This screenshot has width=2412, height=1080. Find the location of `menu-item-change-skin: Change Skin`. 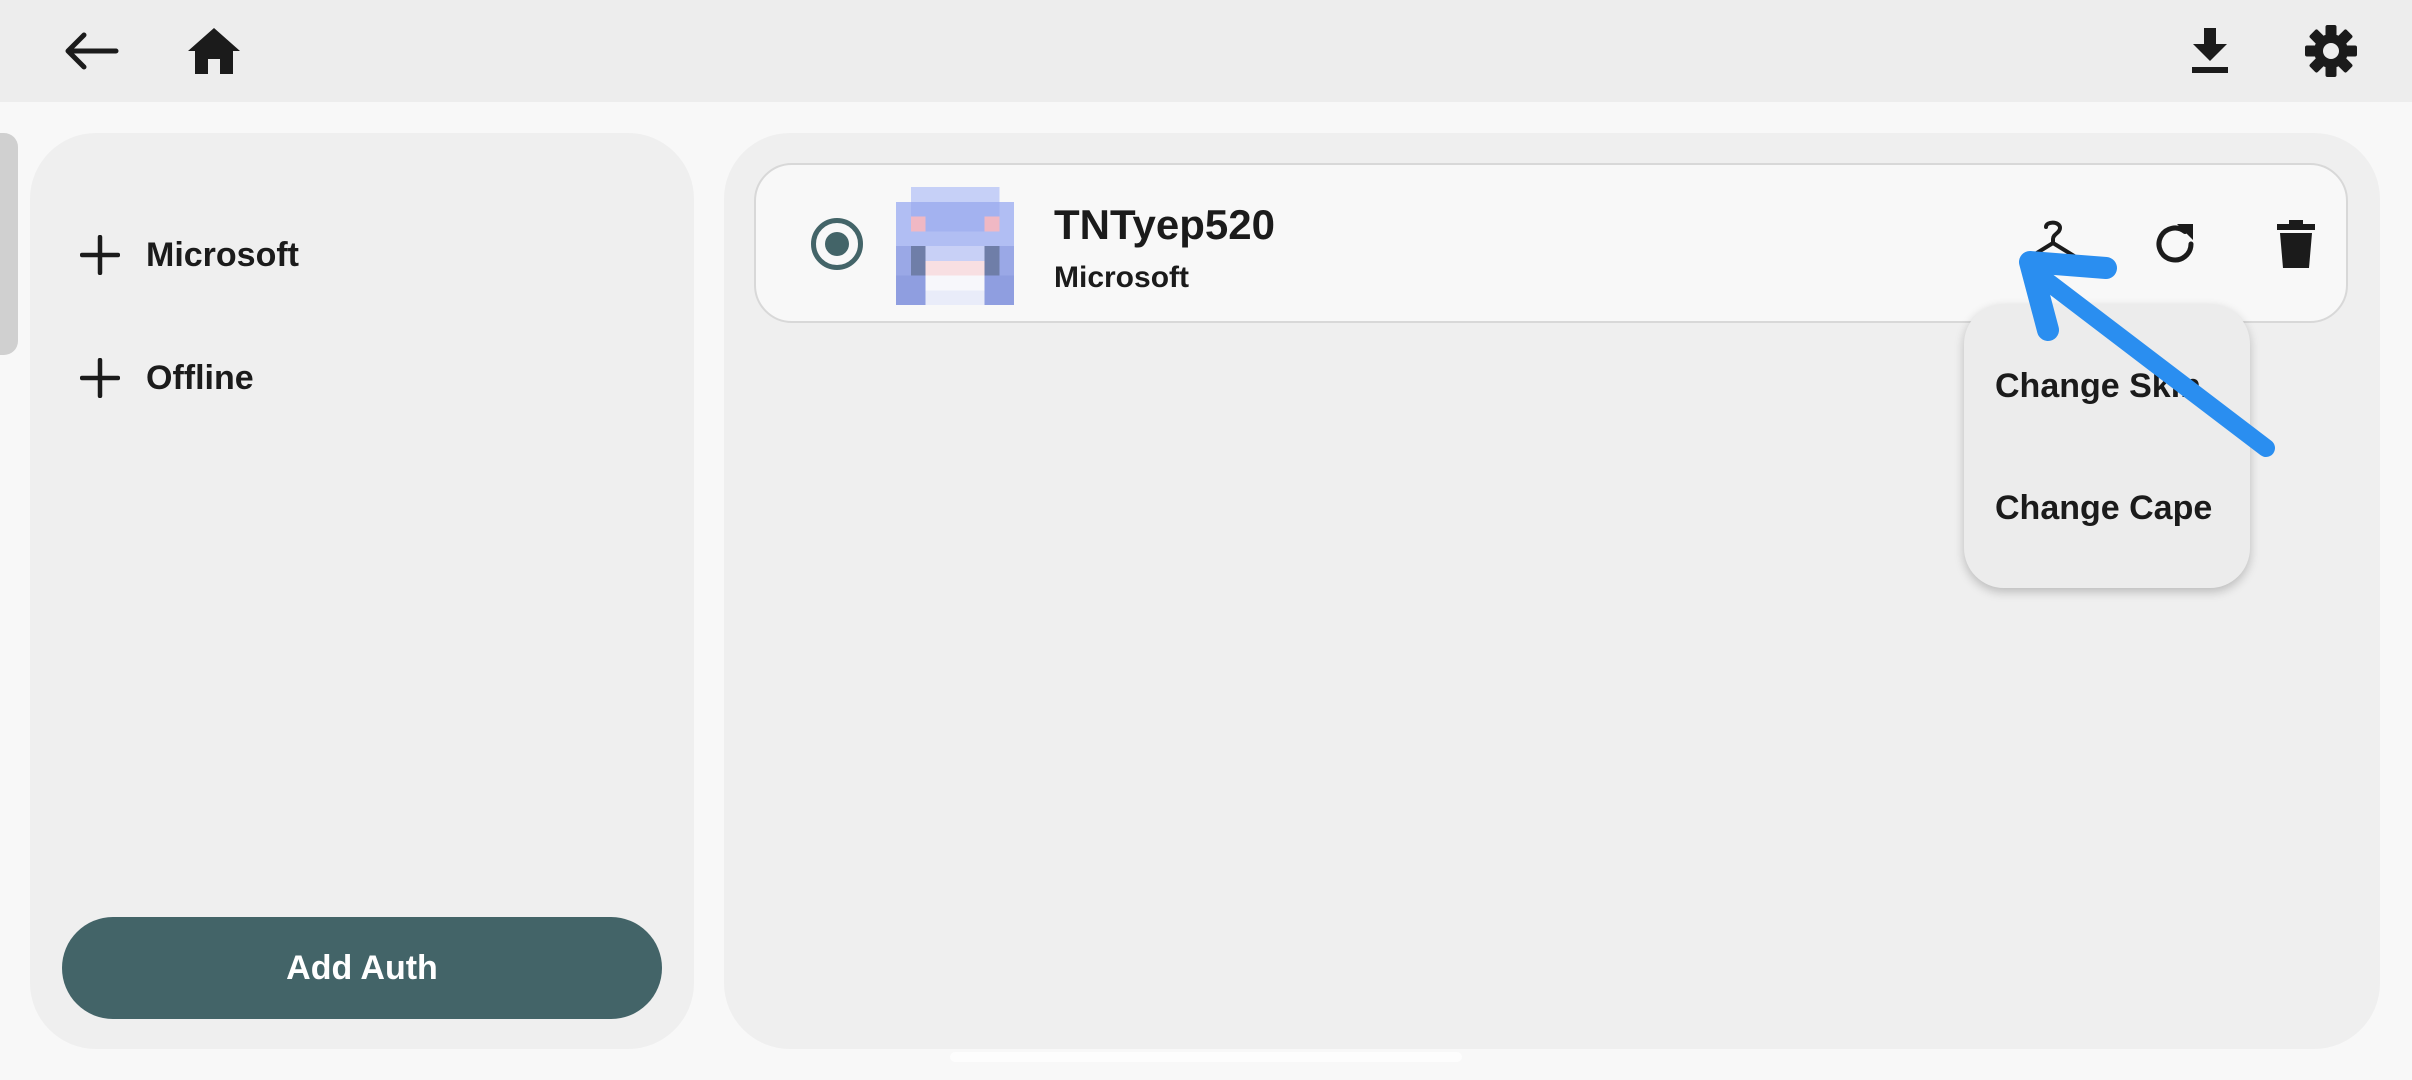

menu-item-change-skin: Change Skin is located at coordinates (2098, 386).